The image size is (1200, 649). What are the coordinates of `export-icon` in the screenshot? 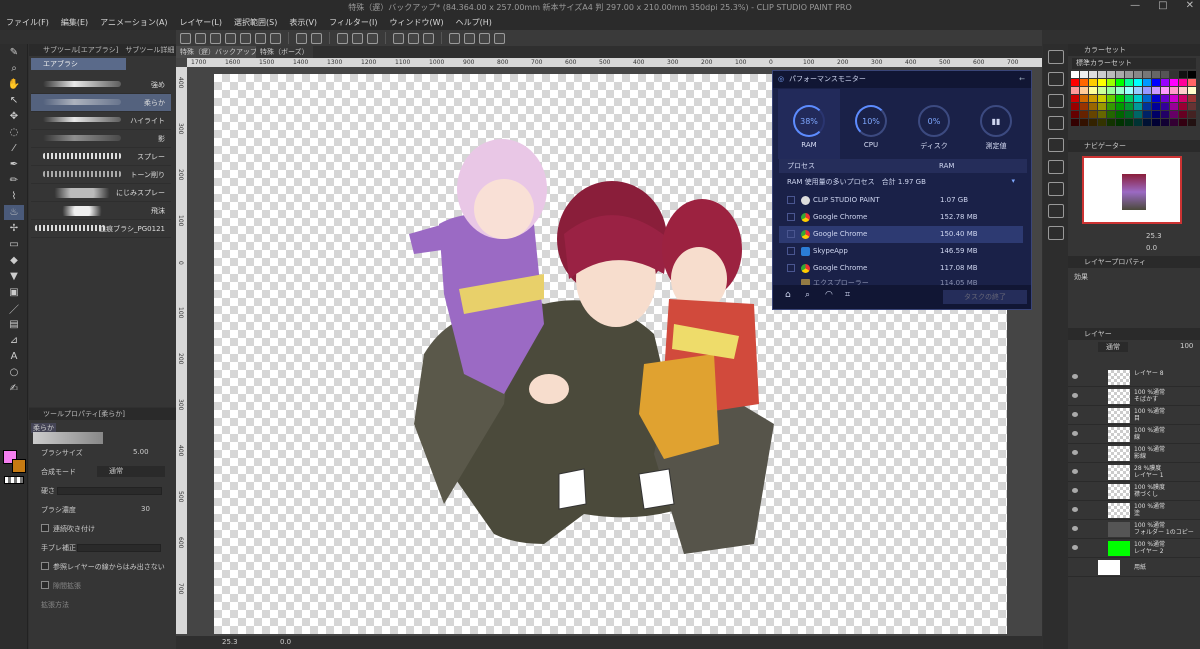 It's located at (245, 38).